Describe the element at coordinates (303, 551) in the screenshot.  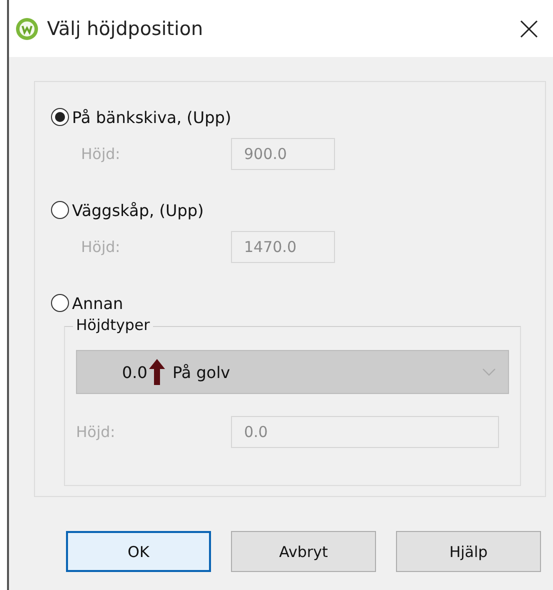
I see `dialog-button: Avbryt` at that location.